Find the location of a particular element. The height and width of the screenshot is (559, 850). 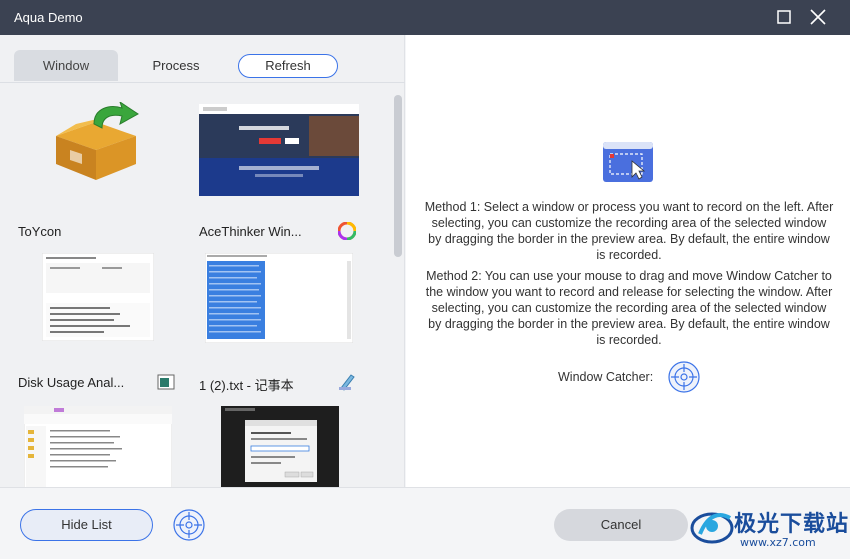

explorer-thumb is located at coordinates (98, 446).